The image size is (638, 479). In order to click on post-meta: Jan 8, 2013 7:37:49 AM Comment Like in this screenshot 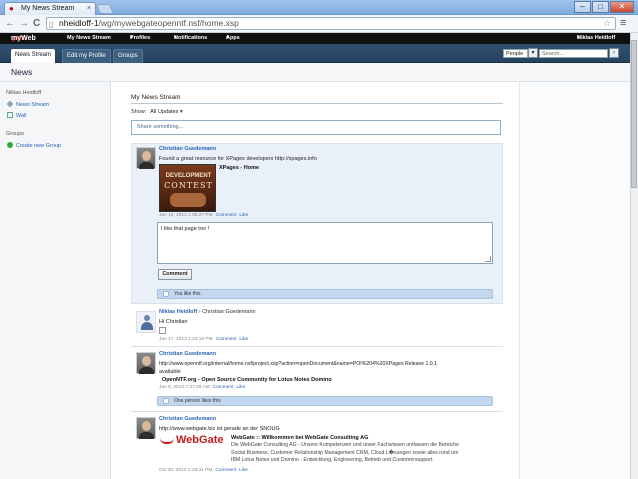, I will do `click(202, 387)`.